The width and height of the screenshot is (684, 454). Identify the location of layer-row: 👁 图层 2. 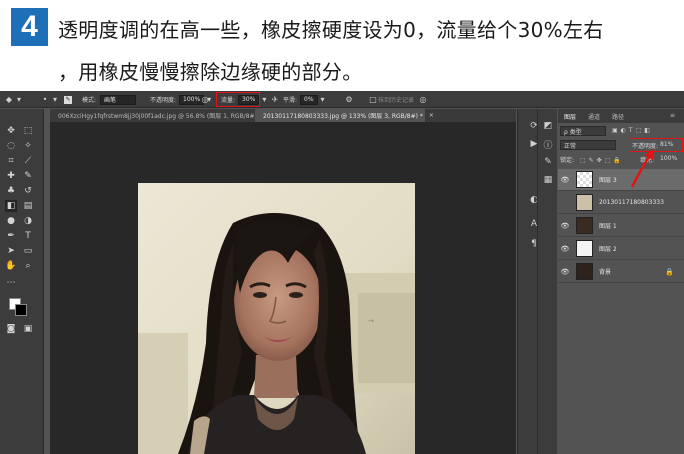
(621, 249).